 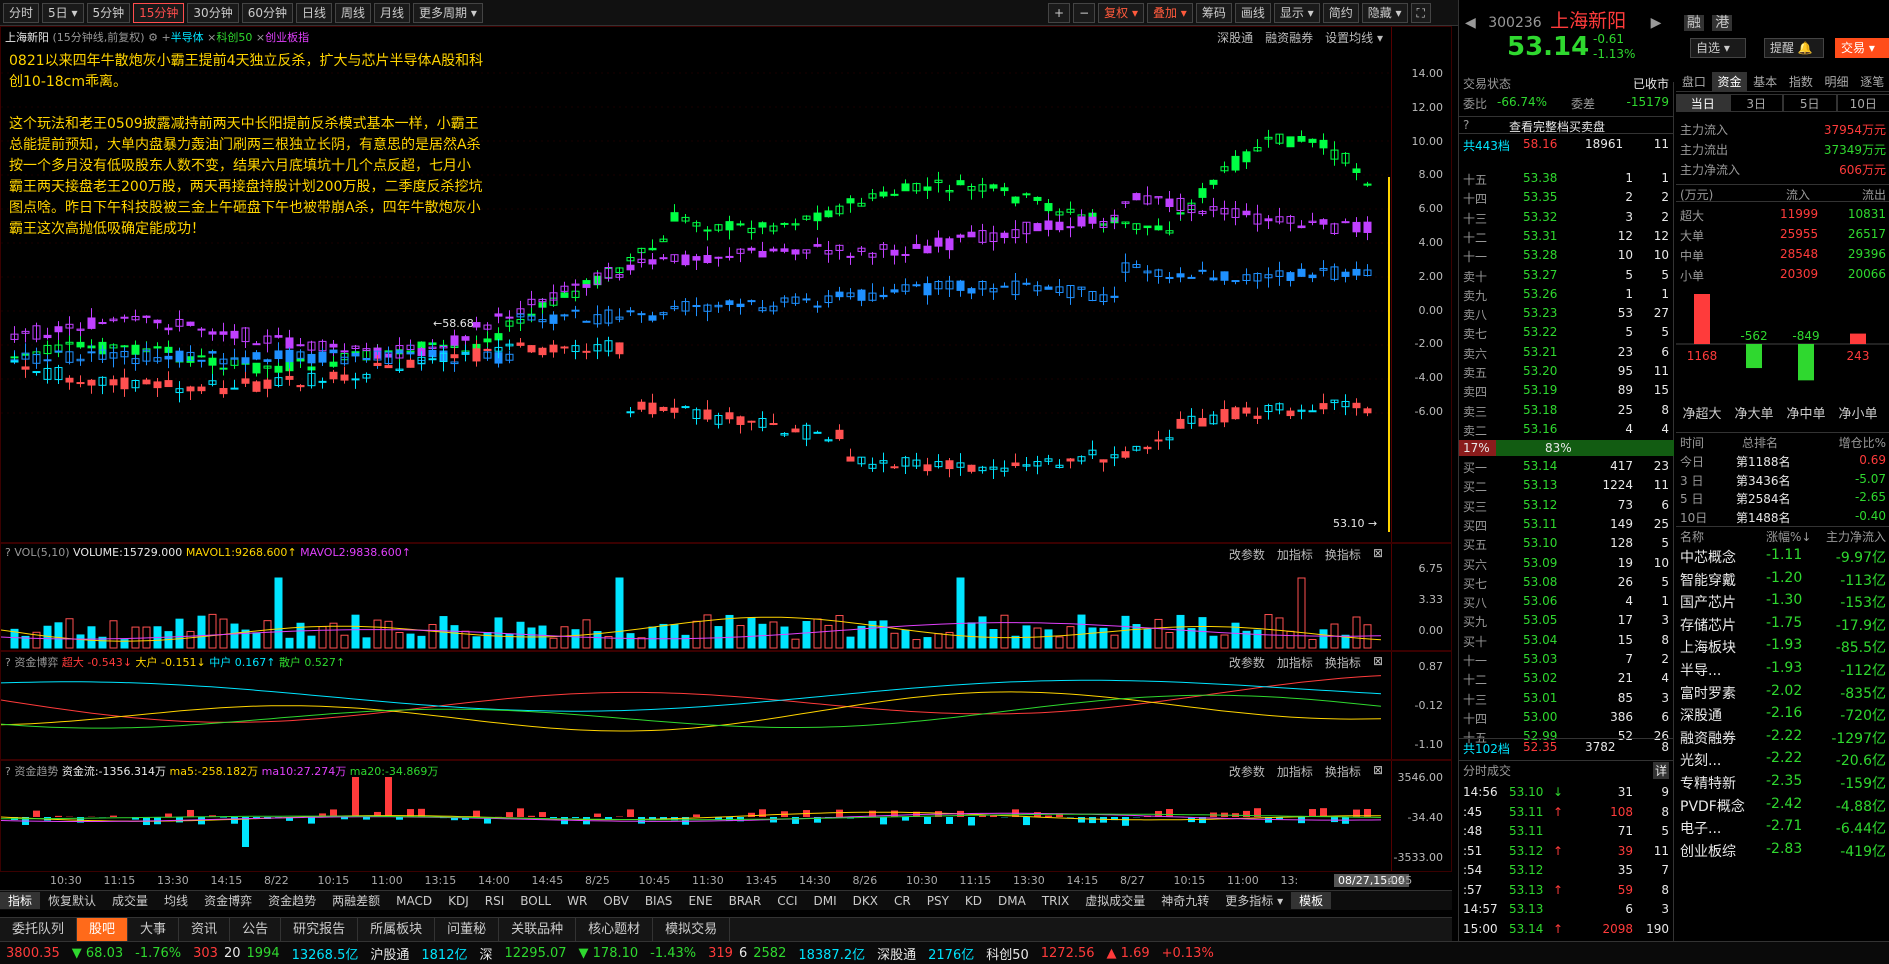 I want to click on period-button: 60分钟, so click(x=267, y=12).